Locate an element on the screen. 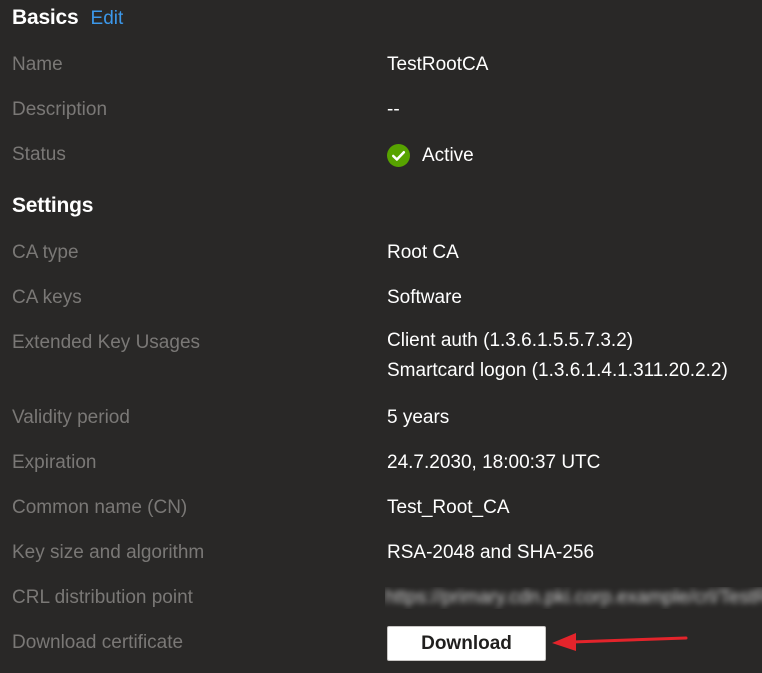  edit-link: Edit is located at coordinates (107, 19).